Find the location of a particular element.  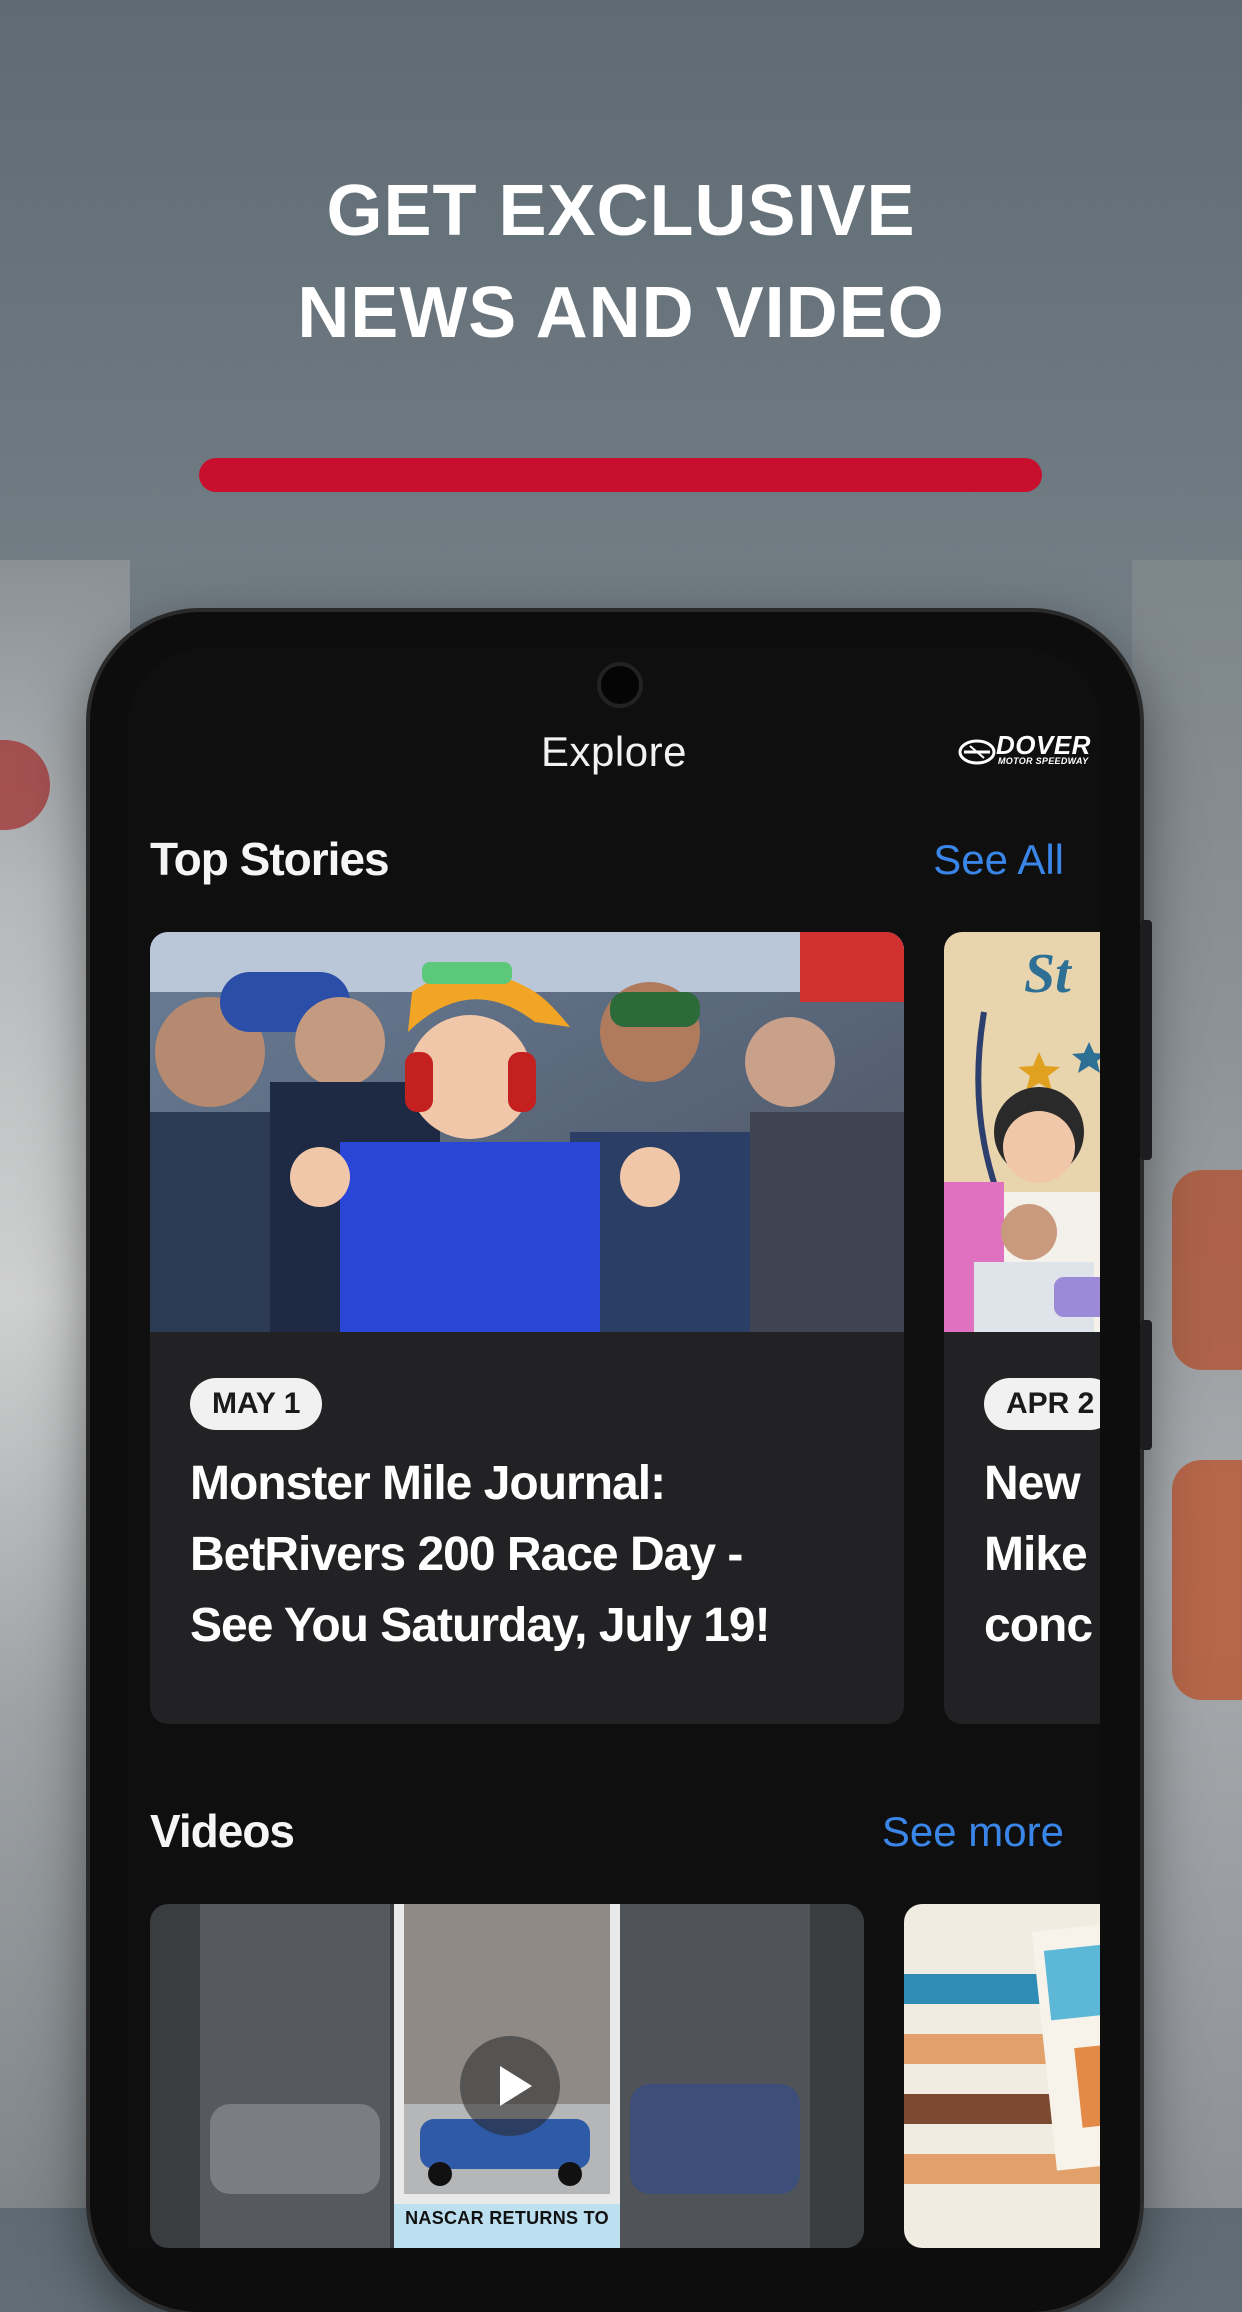

video-card is located at coordinates (1002, 2076).